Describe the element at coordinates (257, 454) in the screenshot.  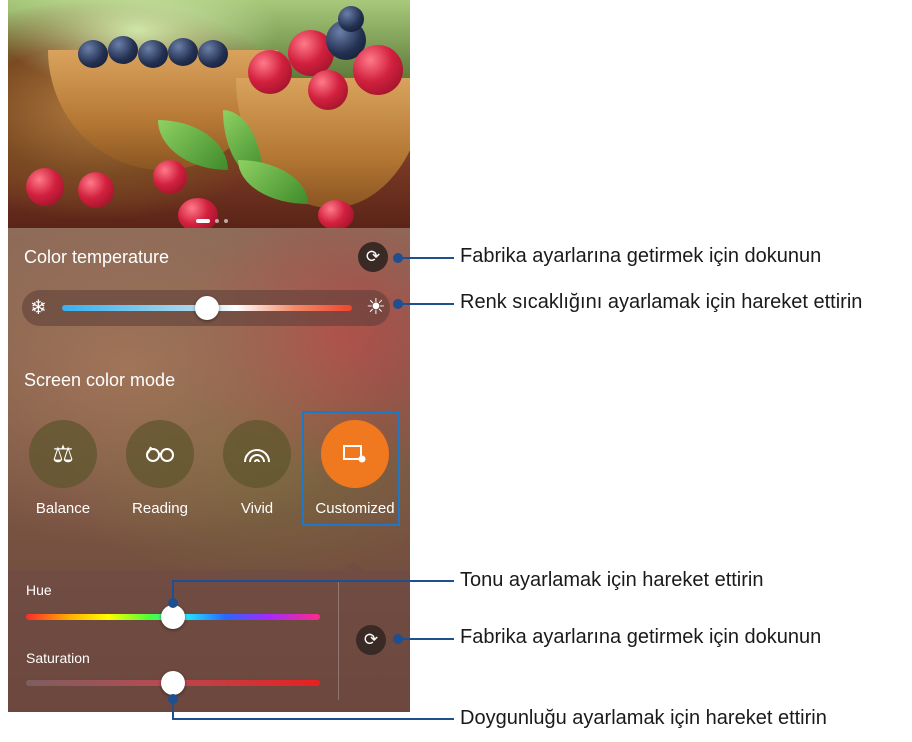
I see `vivid-rainbow-icon` at that location.